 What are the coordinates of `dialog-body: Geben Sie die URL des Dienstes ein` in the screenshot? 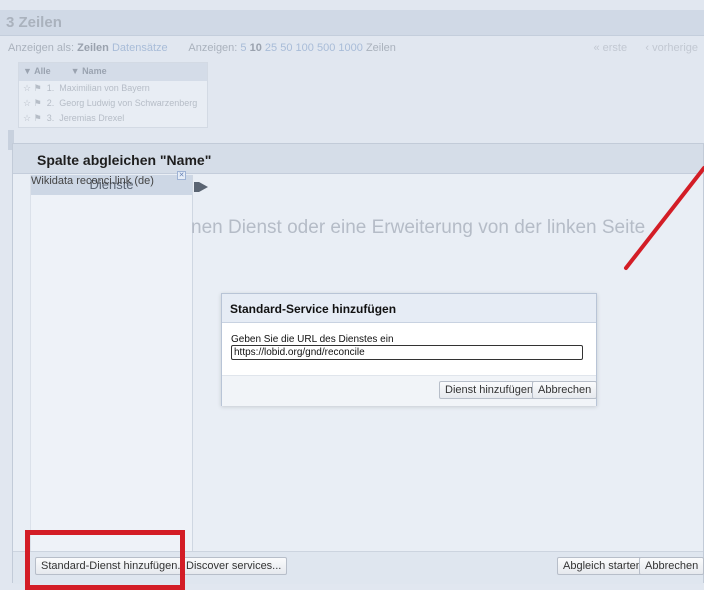 It's located at (409, 349).